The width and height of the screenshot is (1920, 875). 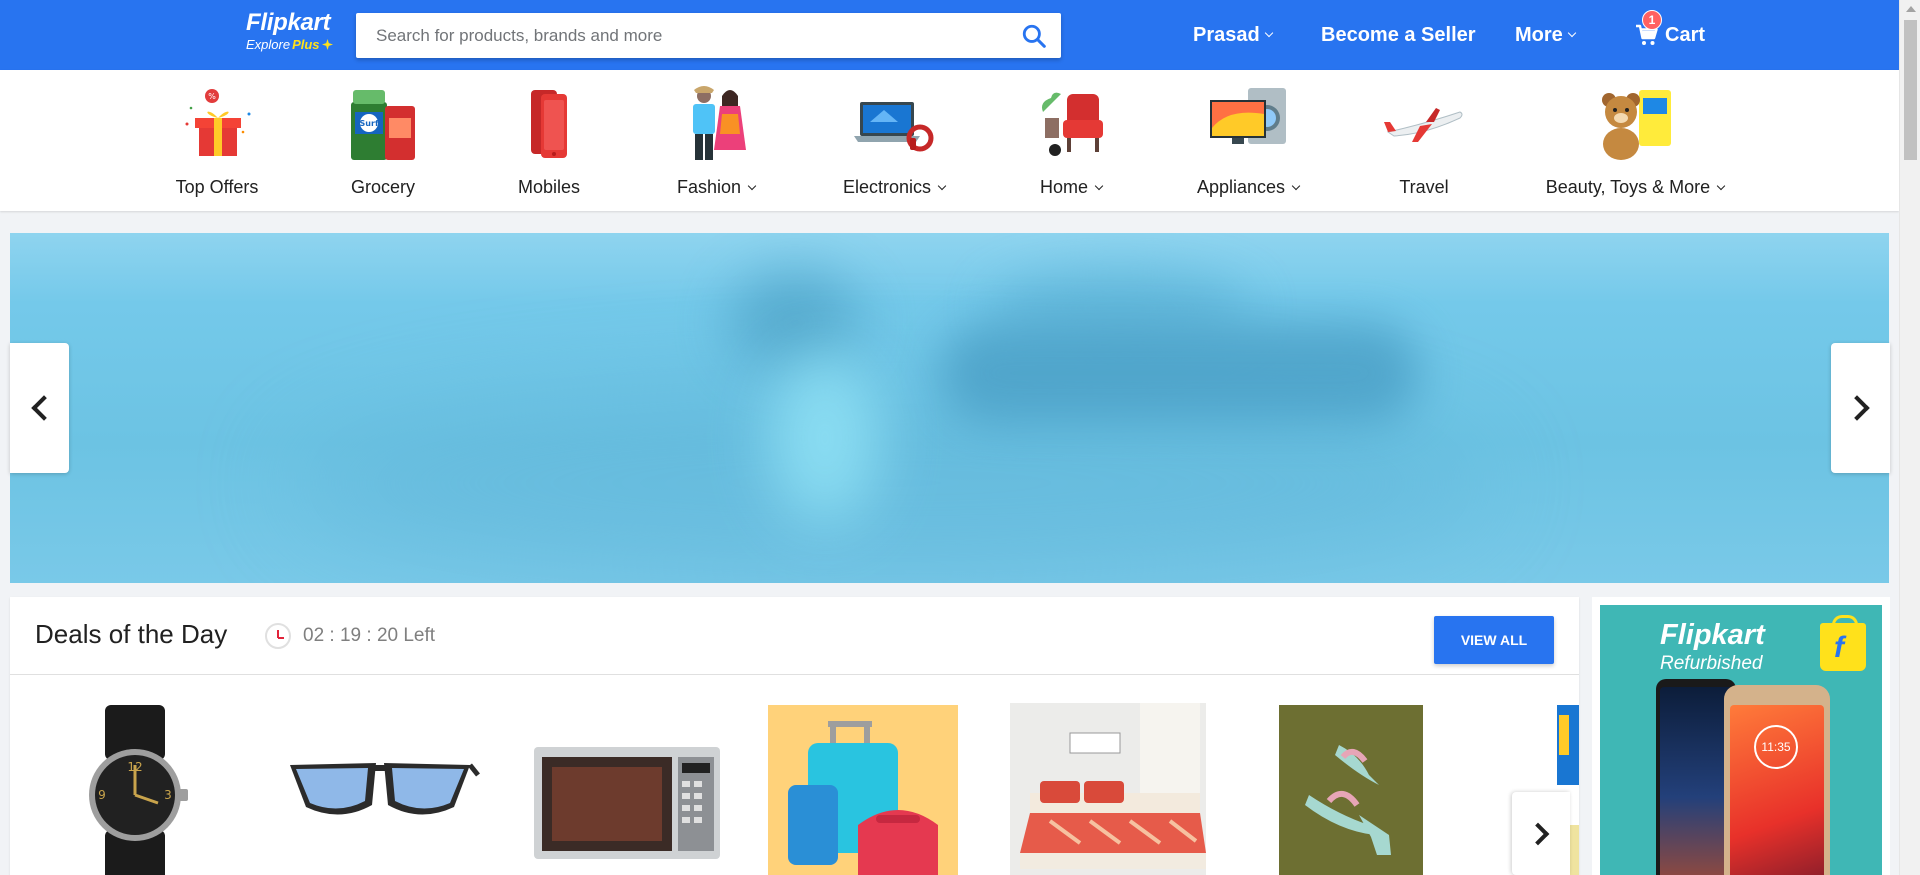 What do you see at coordinates (383, 125) in the screenshot?
I see `grocery-icon: Surf` at bounding box center [383, 125].